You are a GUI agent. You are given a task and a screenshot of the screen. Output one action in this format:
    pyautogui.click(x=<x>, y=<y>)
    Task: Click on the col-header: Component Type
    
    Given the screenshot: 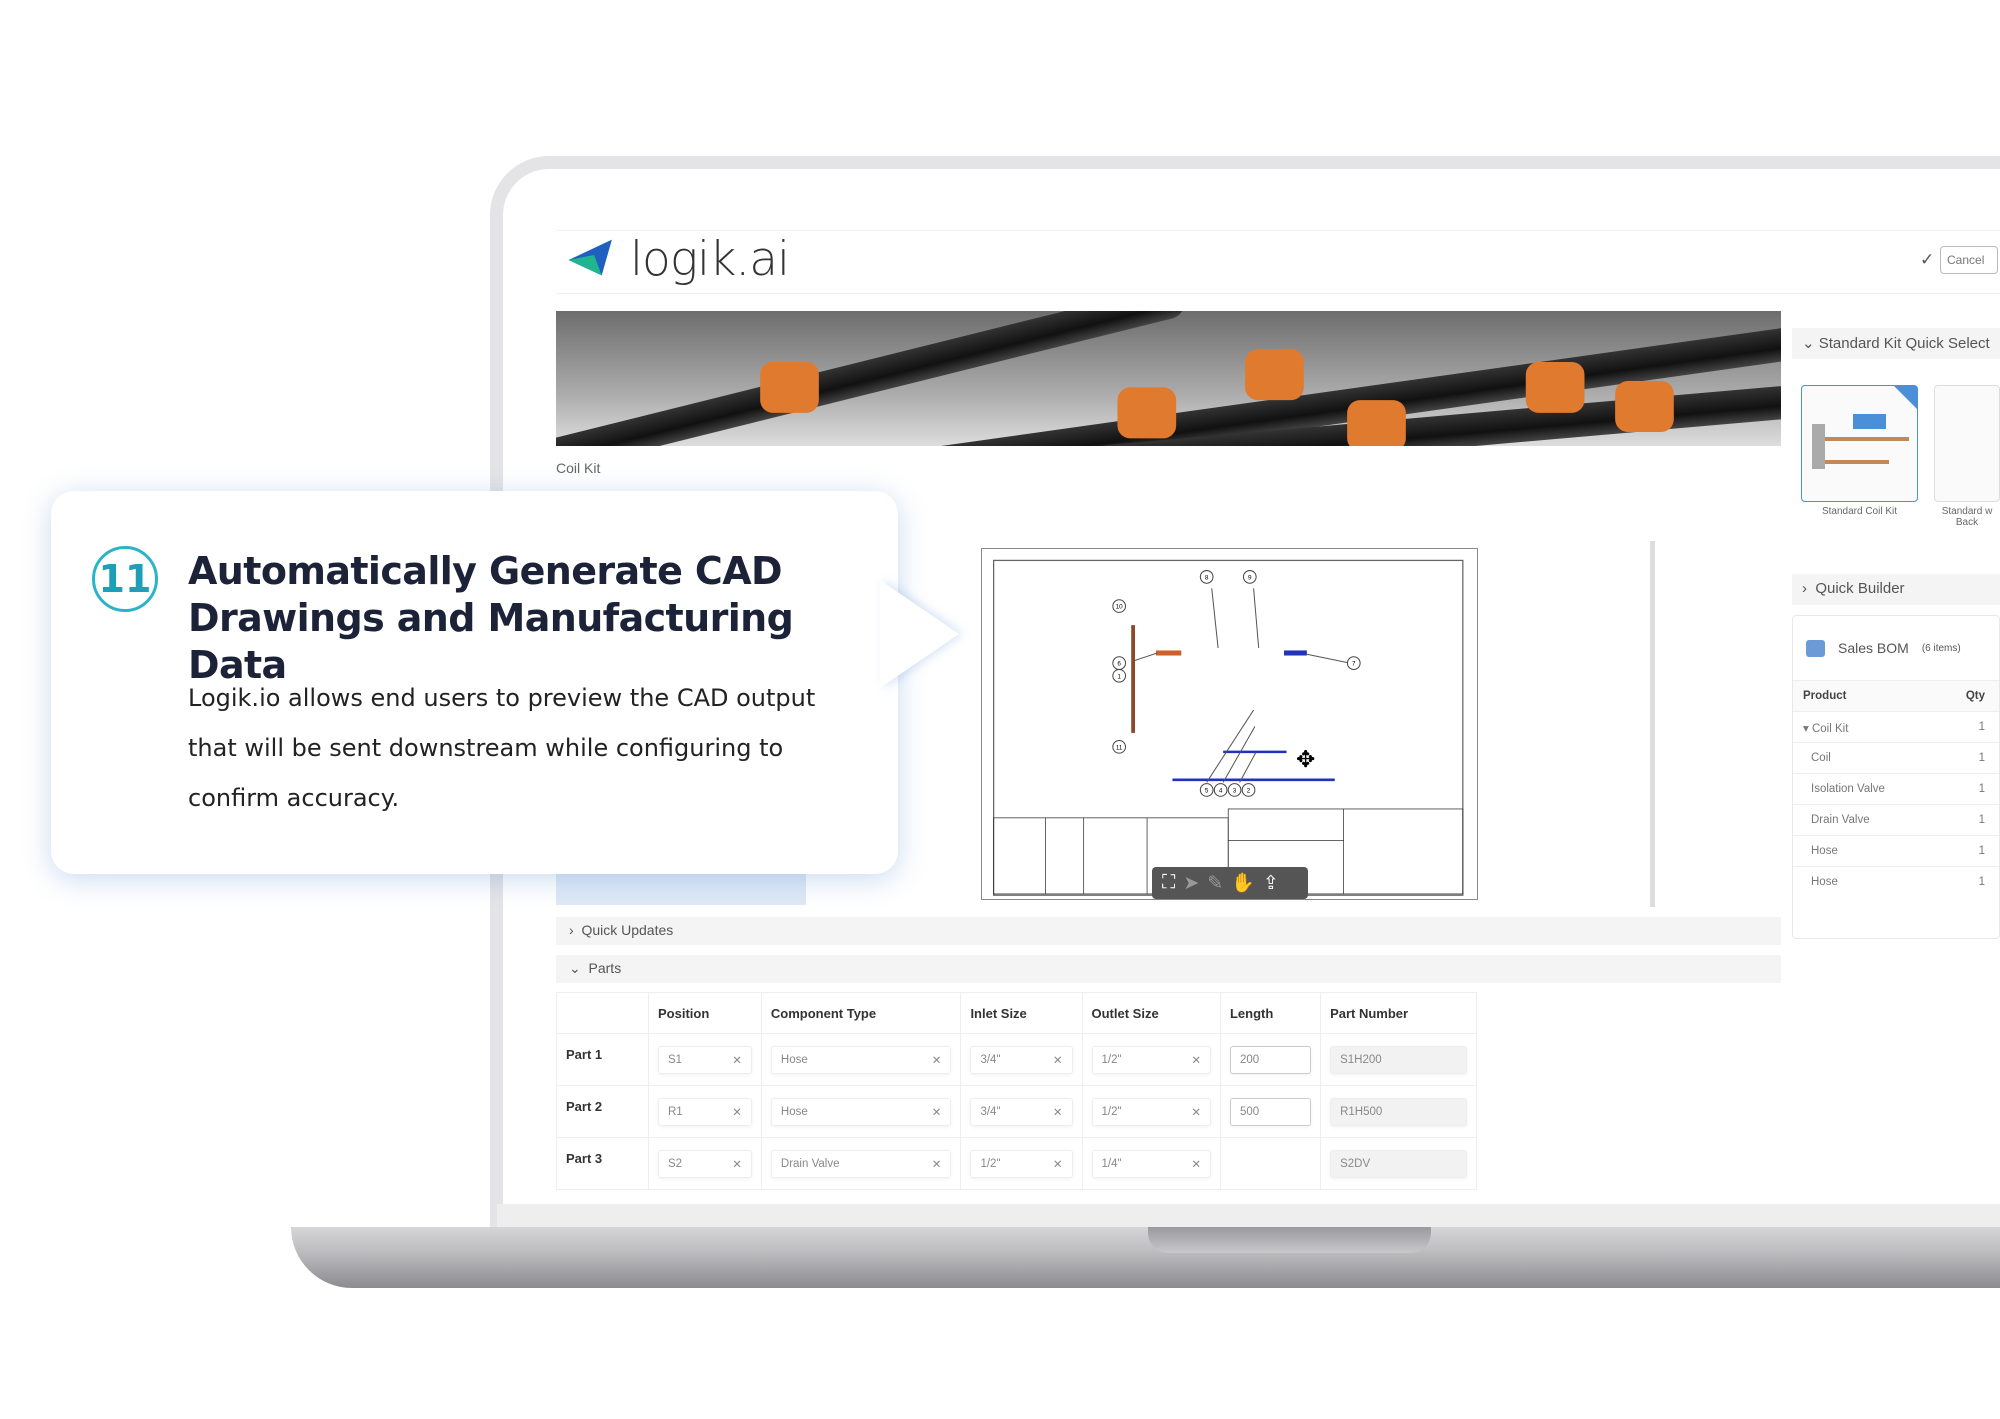 What is the action you would take?
    pyautogui.click(x=861, y=1013)
    